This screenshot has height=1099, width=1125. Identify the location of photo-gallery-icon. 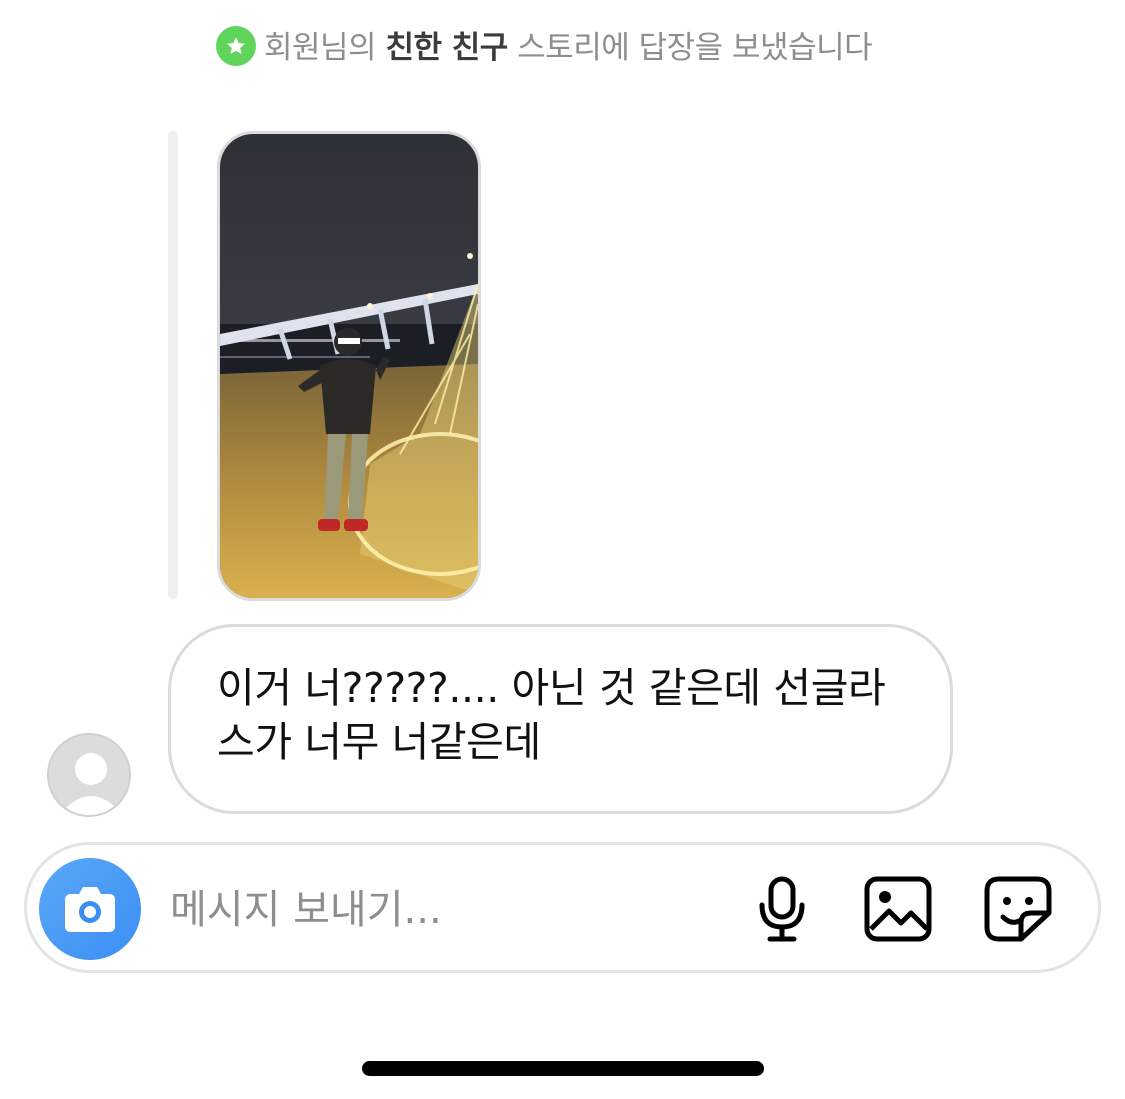
(898, 909).